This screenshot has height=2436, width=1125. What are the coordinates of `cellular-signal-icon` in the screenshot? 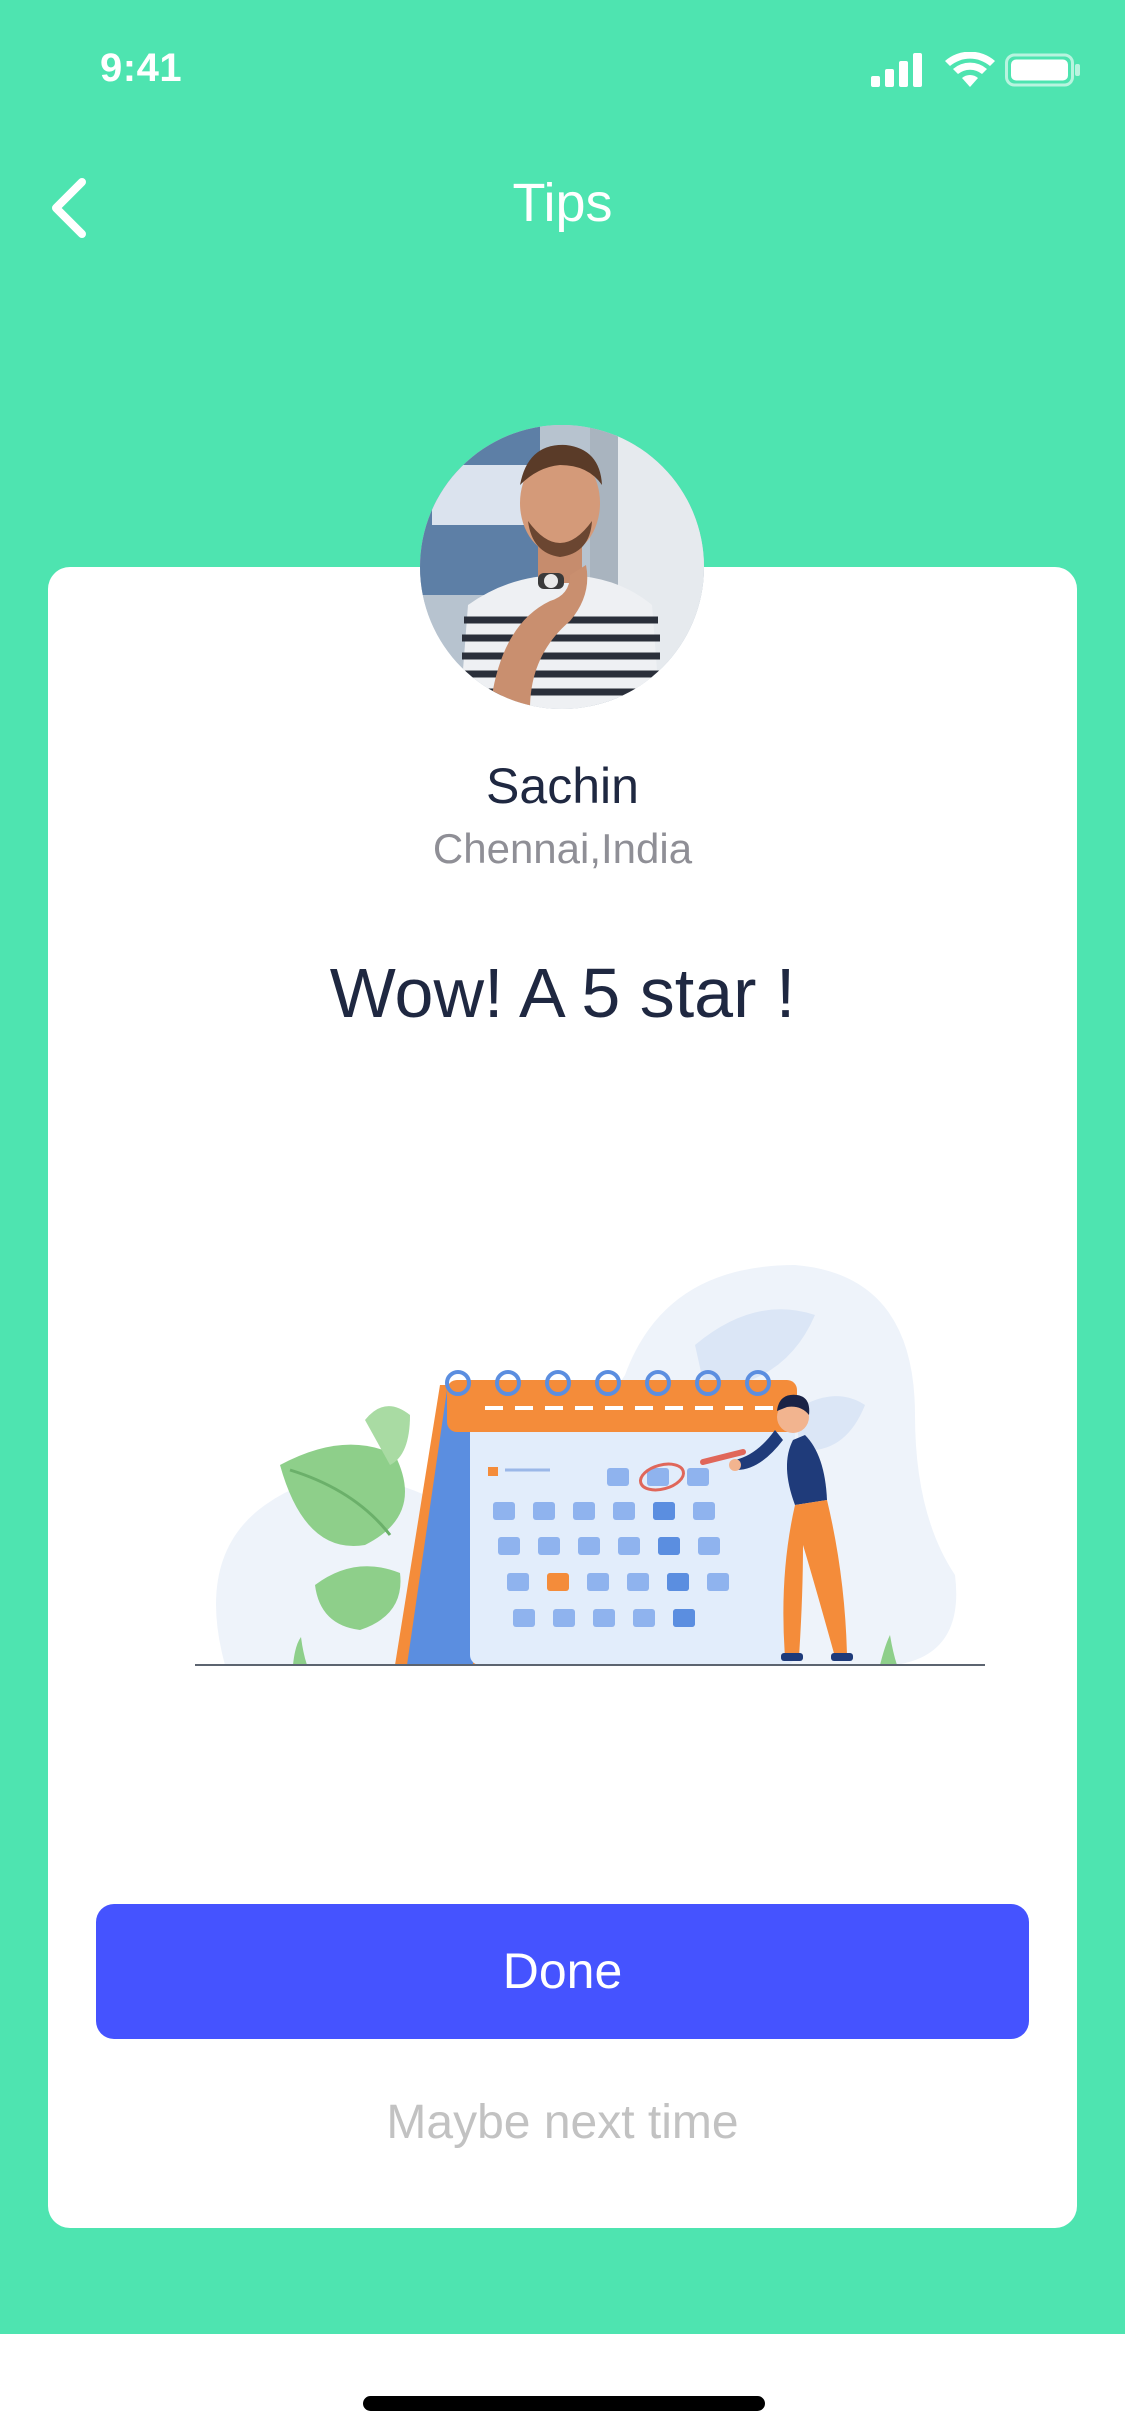 It's located at (896, 70).